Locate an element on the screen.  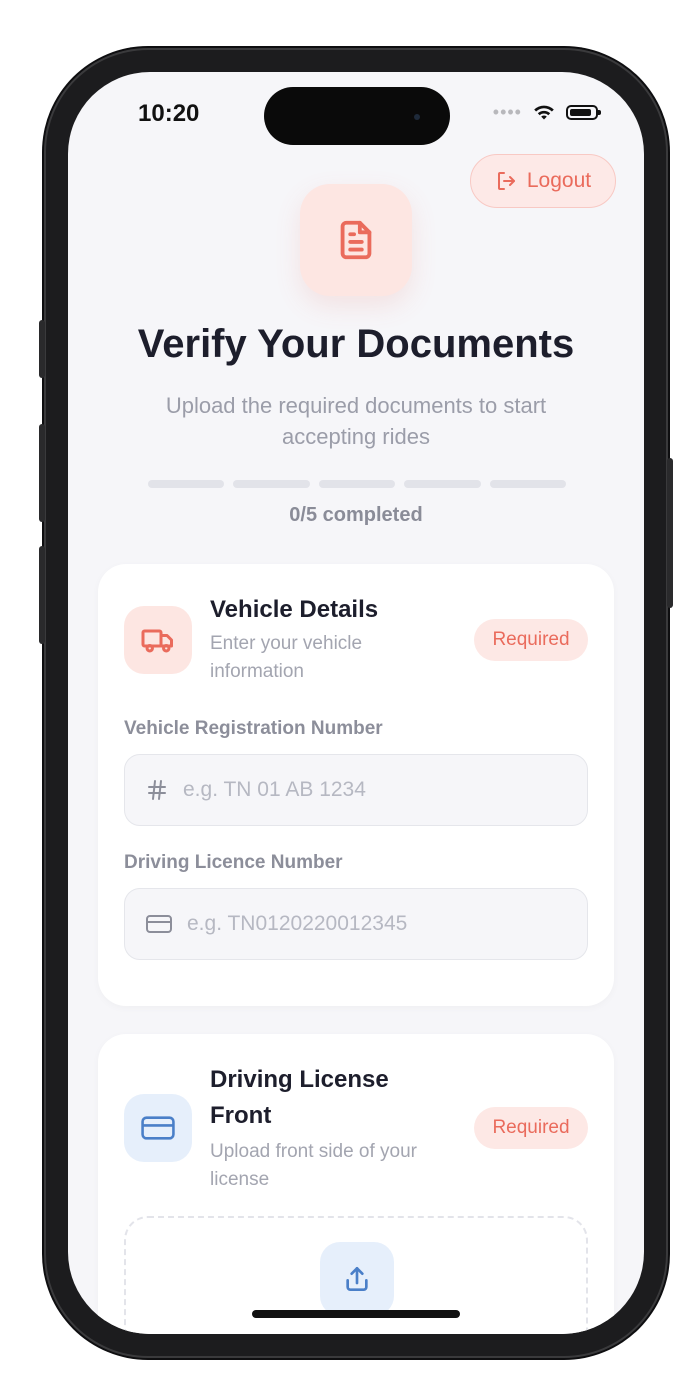
progress-bar is located at coordinates (357, 484).